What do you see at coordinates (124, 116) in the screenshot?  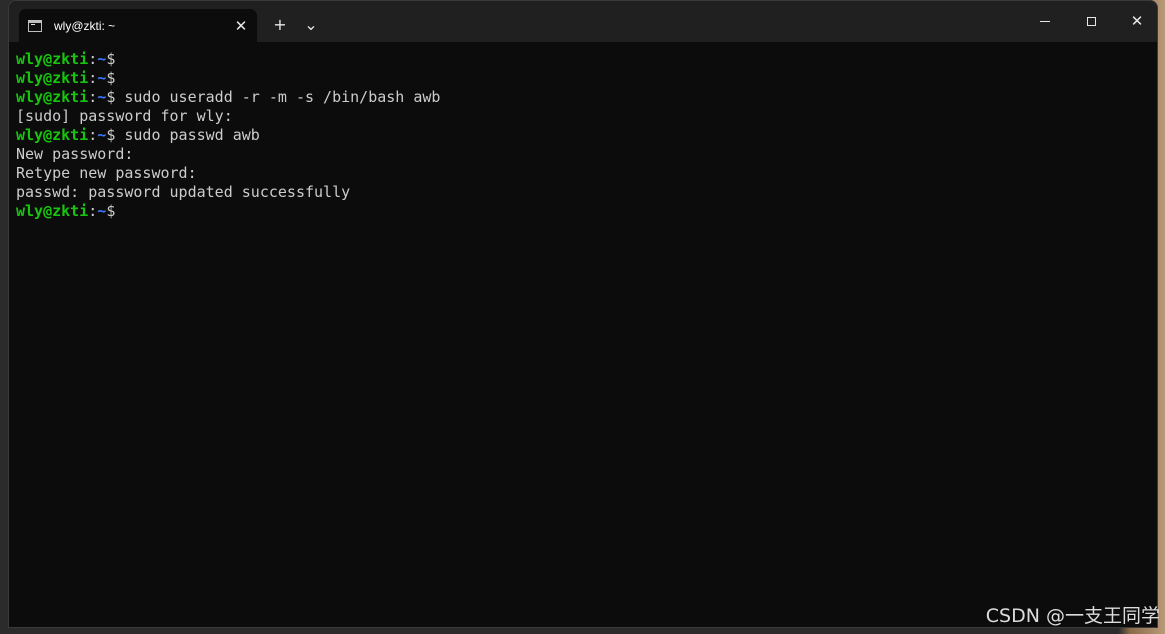 I see `output-text: [sudo] password for wly:` at bounding box center [124, 116].